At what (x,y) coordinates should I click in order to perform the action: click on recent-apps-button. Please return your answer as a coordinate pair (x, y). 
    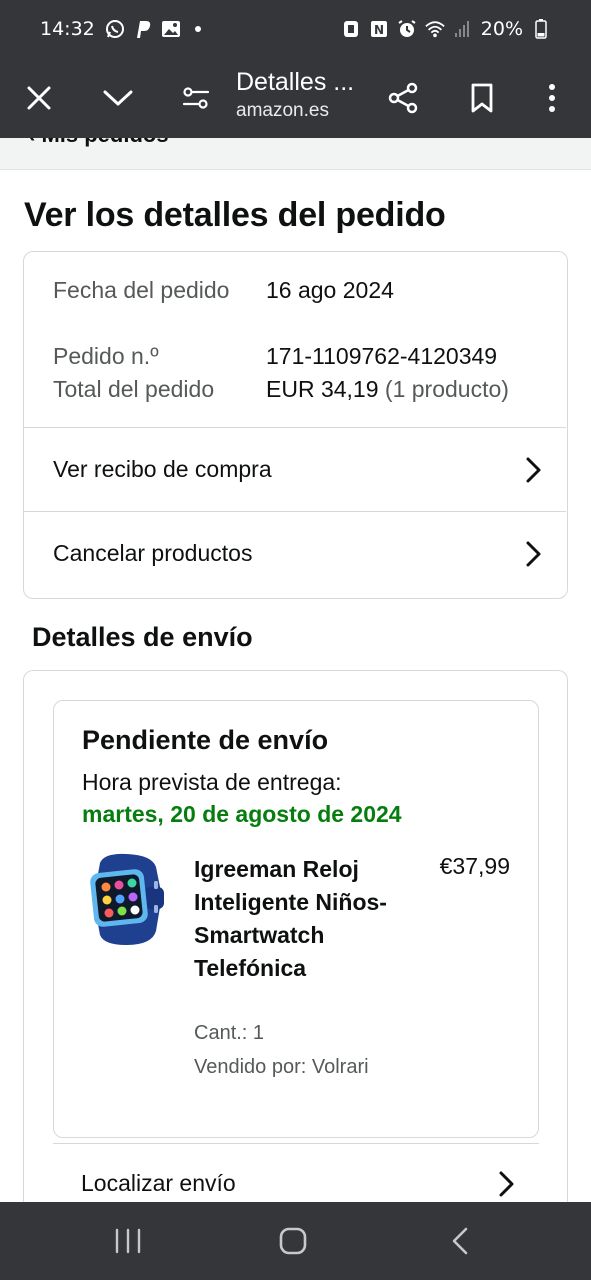
    Looking at the image, I should click on (128, 1241).